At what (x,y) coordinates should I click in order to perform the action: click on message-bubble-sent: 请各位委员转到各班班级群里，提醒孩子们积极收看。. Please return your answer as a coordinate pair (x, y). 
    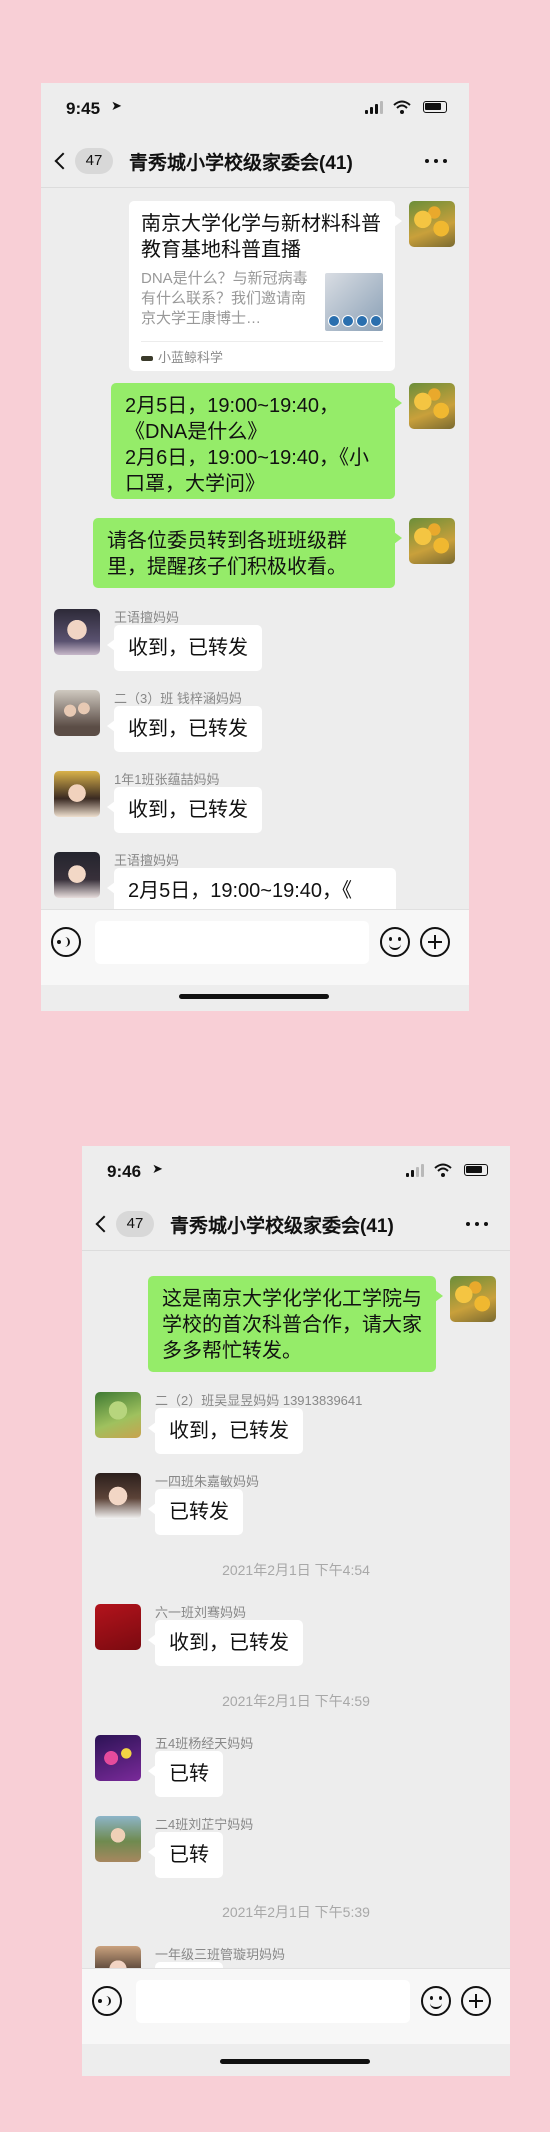
    Looking at the image, I should click on (247, 553).